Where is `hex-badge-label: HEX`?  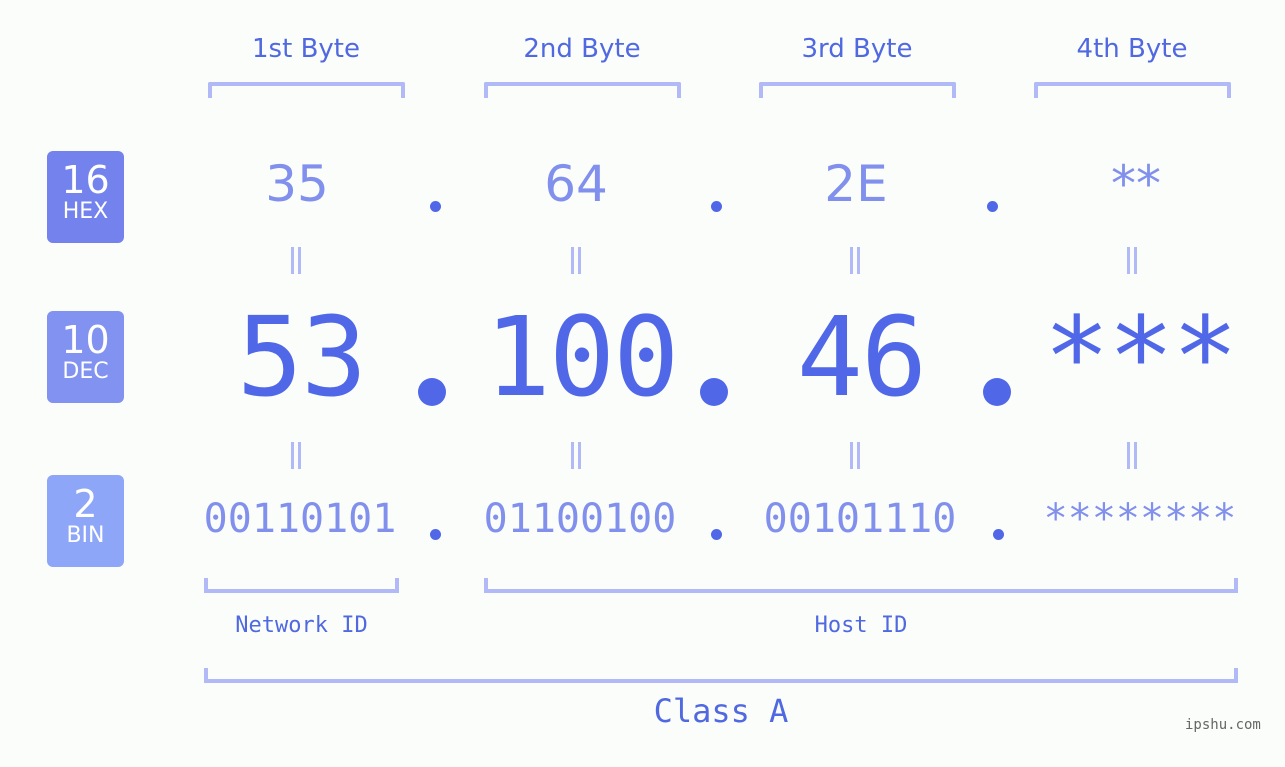 hex-badge-label: HEX is located at coordinates (85, 211).